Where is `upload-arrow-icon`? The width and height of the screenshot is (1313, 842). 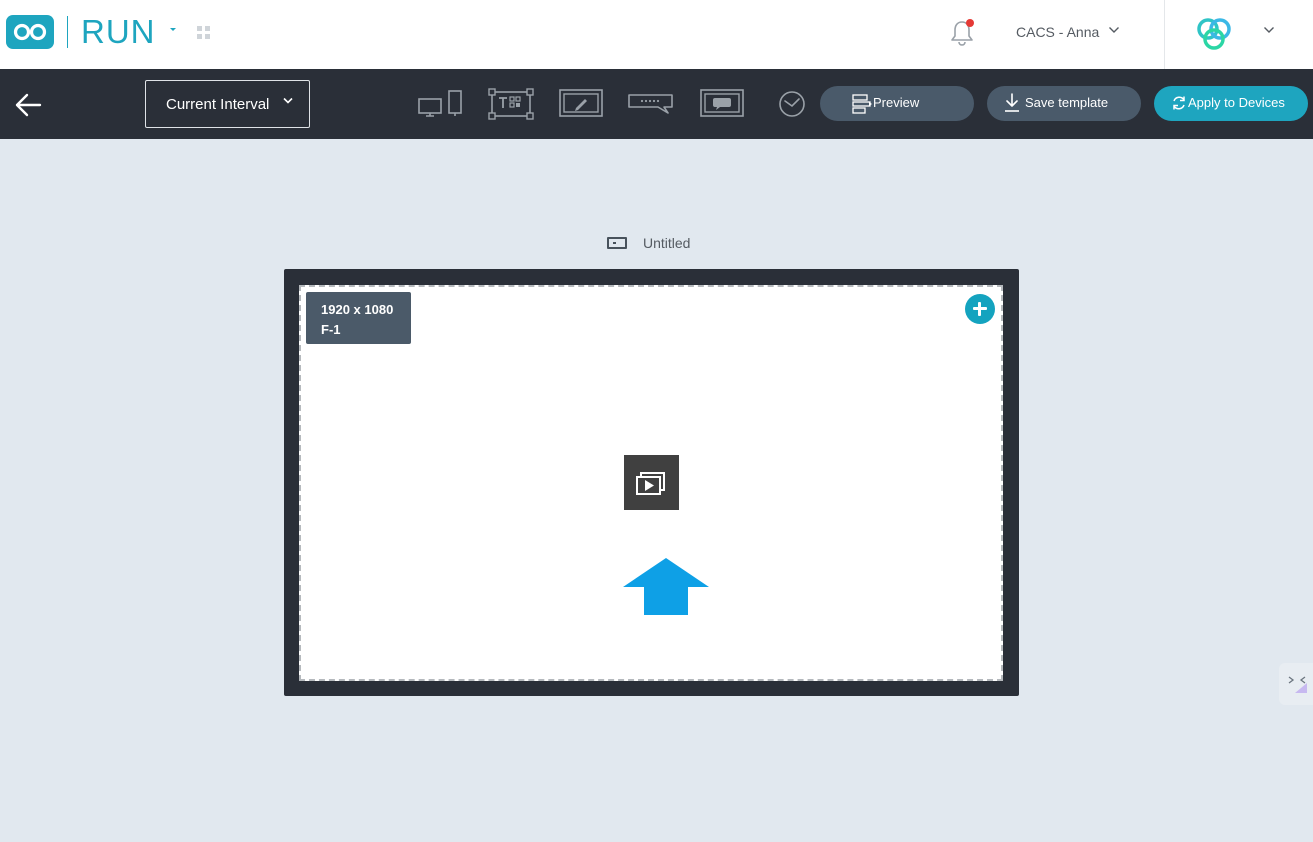
upload-arrow-icon is located at coordinates (666, 587).